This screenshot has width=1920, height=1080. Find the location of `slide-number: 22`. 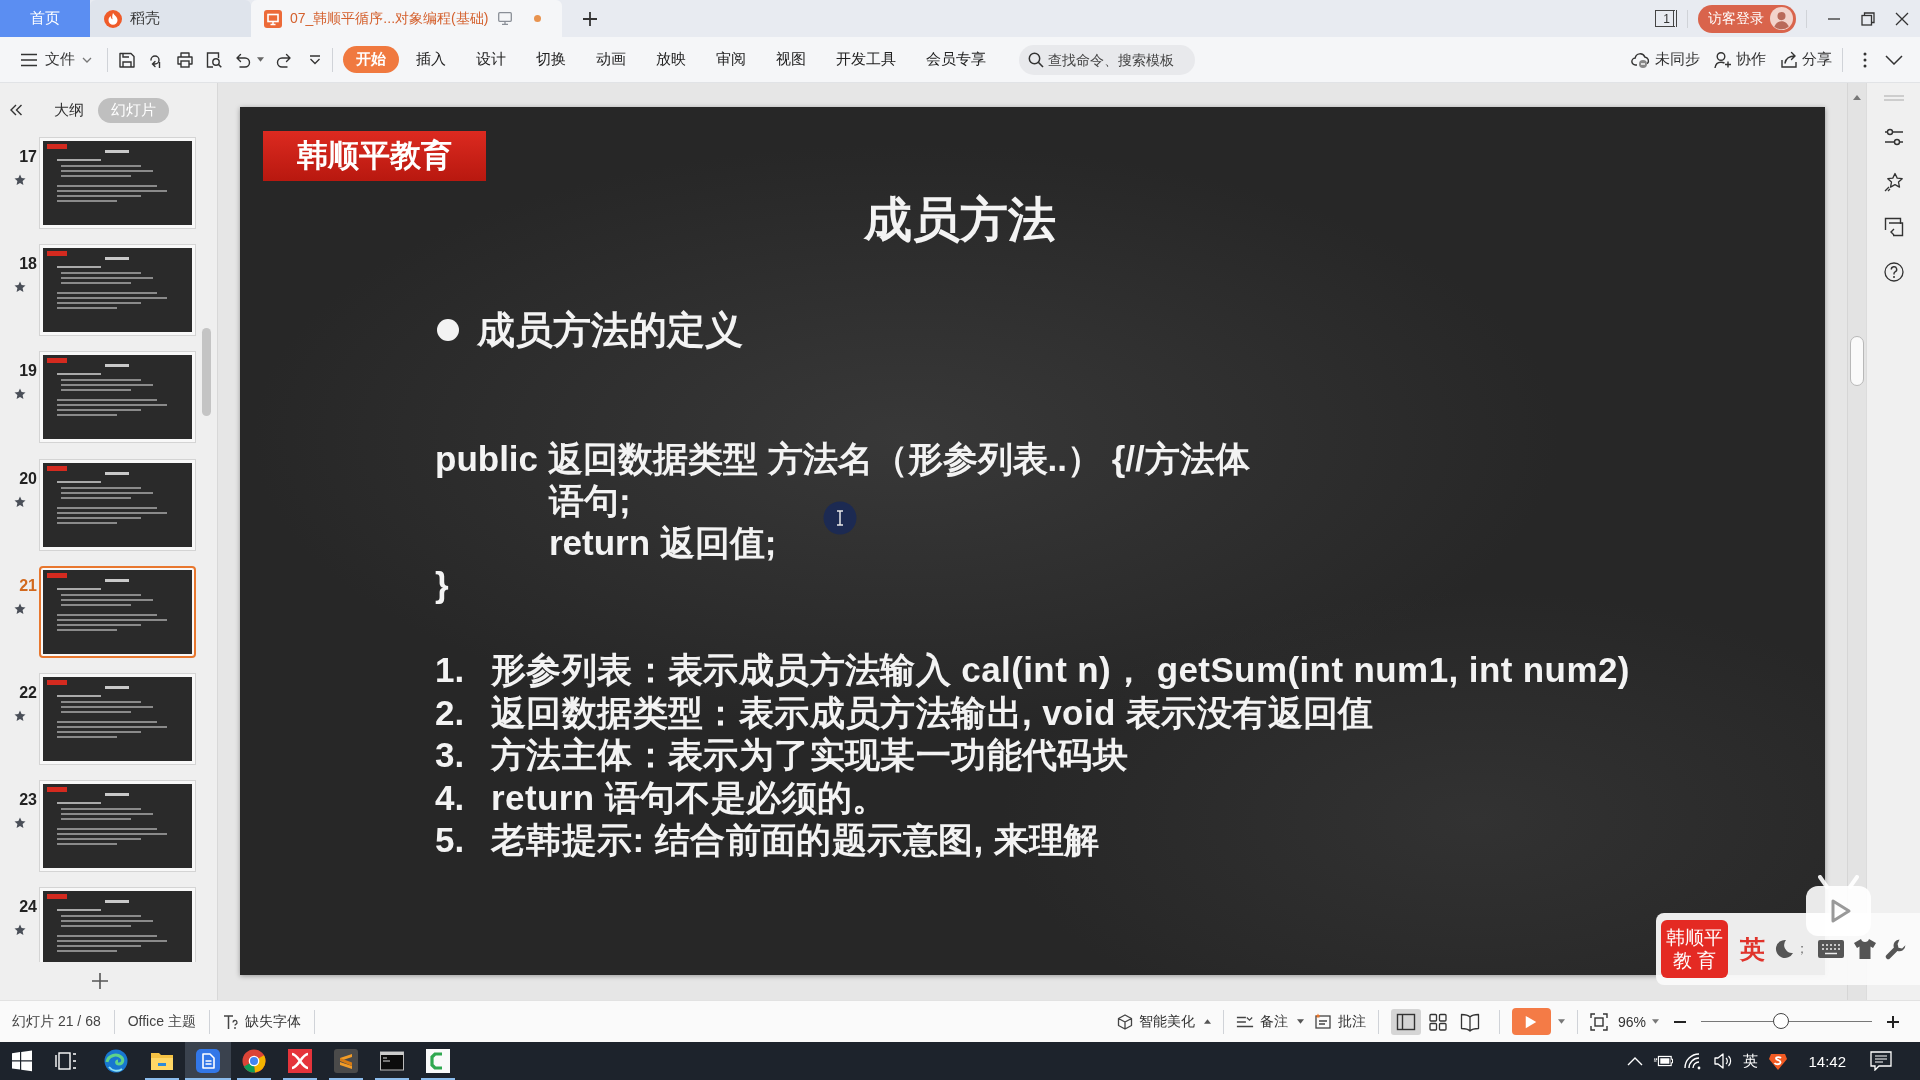

slide-number: 22 is located at coordinates (28, 692).